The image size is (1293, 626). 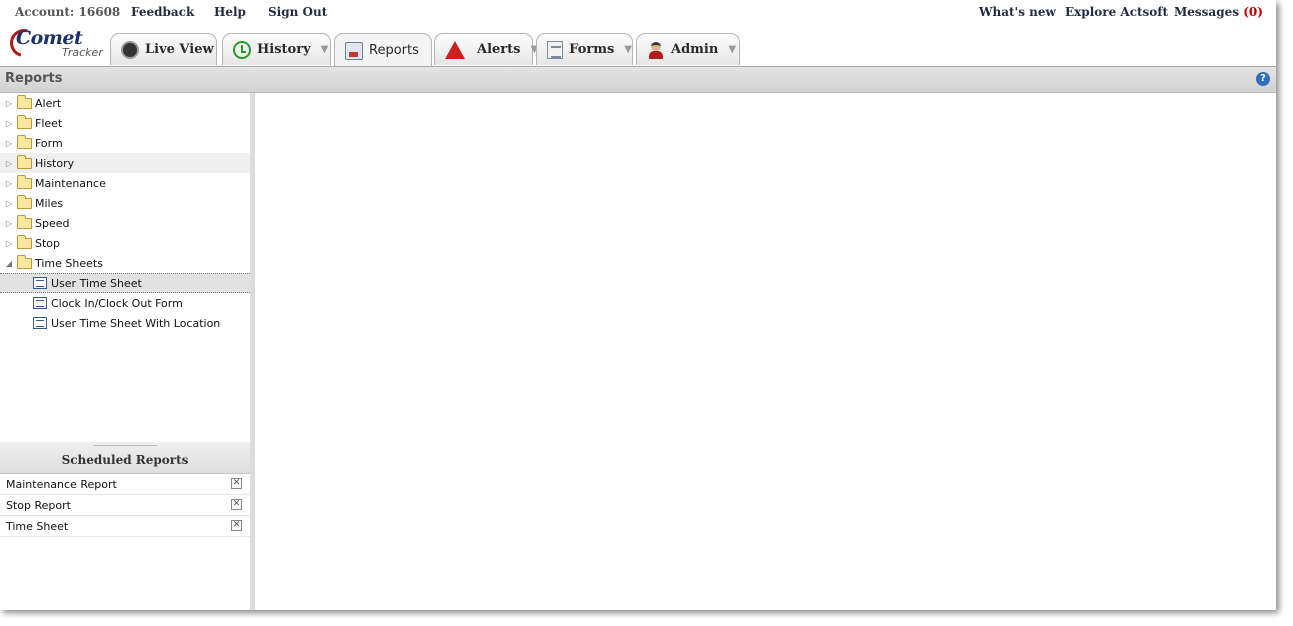 I want to click on folder-label: Miles, so click(x=49, y=203).